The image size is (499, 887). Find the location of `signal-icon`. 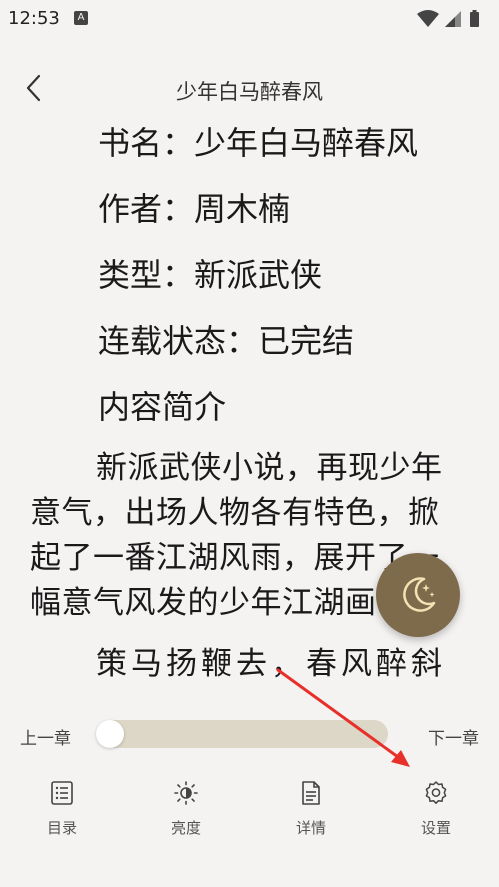

signal-icon is located at coordinates (453, 19).